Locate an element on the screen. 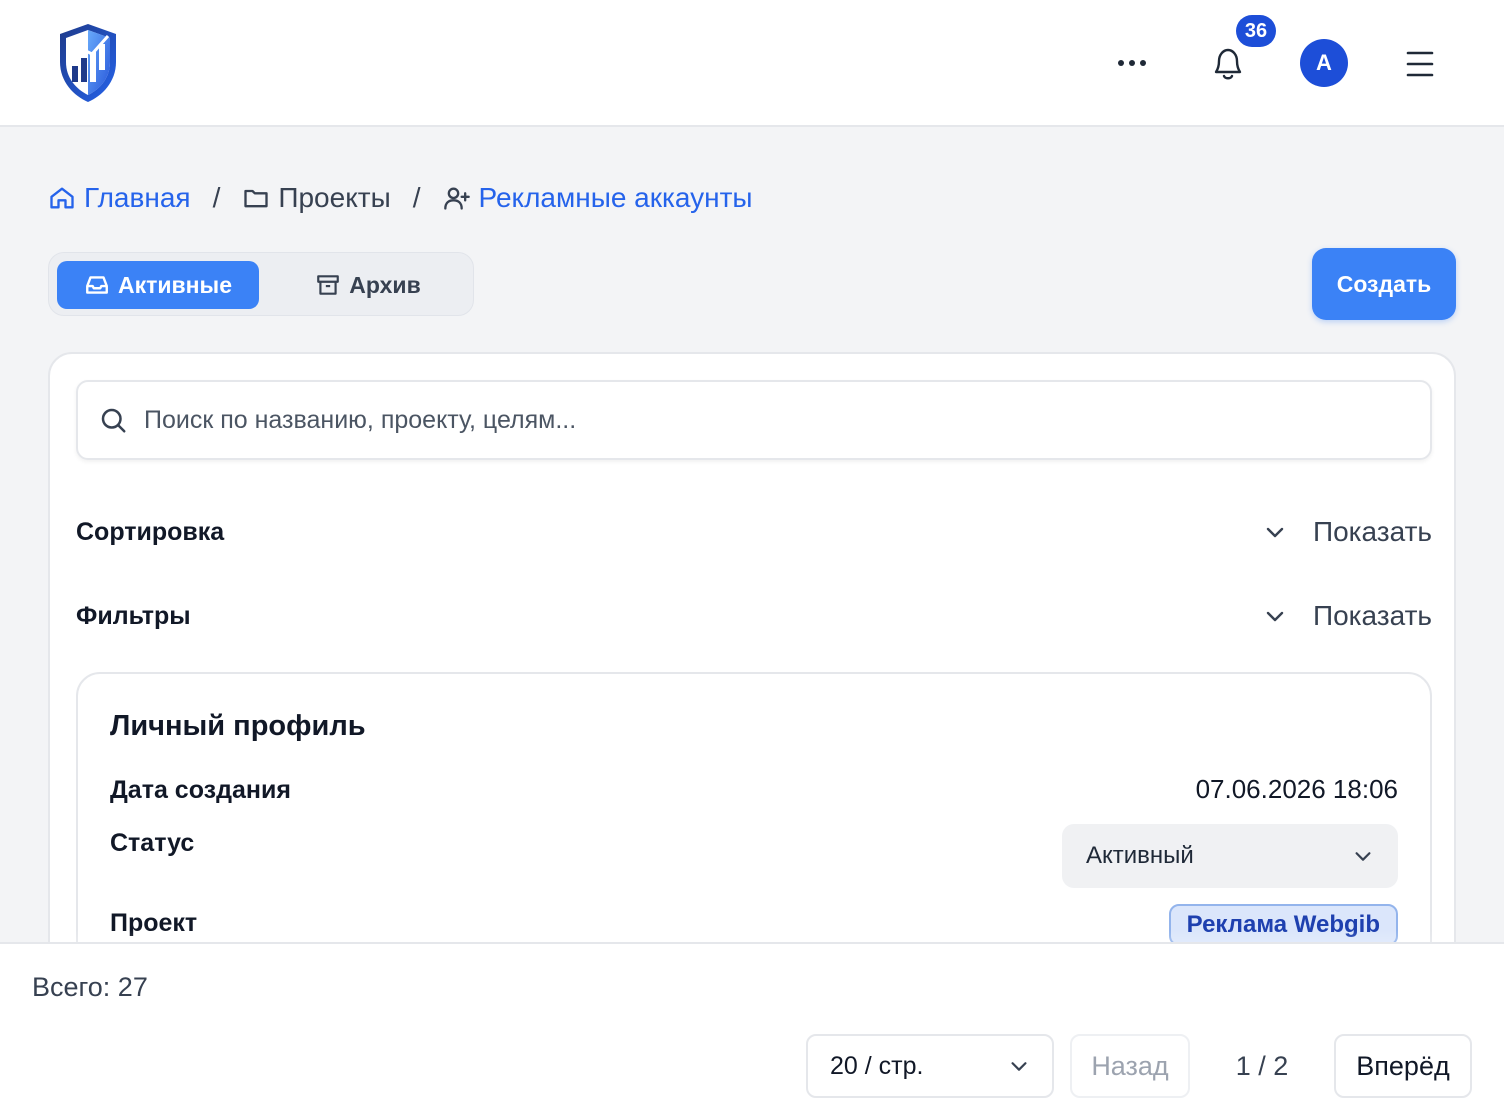 This screenshot has width=1504, height=1120. folder-icon is located at coordinates (256, 198).